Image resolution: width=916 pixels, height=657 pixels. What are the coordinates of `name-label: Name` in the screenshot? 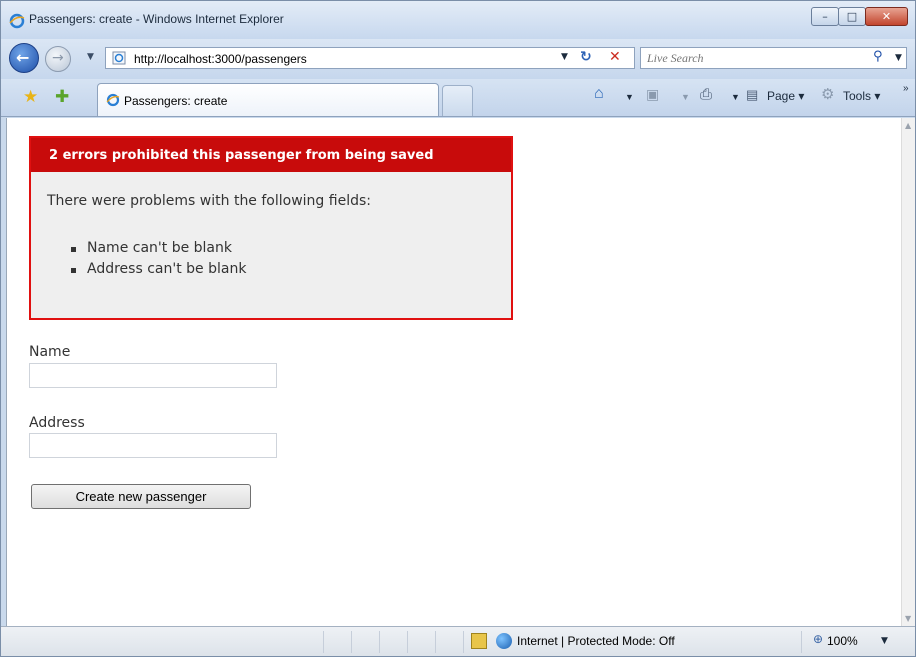 It's located at (50, 352).